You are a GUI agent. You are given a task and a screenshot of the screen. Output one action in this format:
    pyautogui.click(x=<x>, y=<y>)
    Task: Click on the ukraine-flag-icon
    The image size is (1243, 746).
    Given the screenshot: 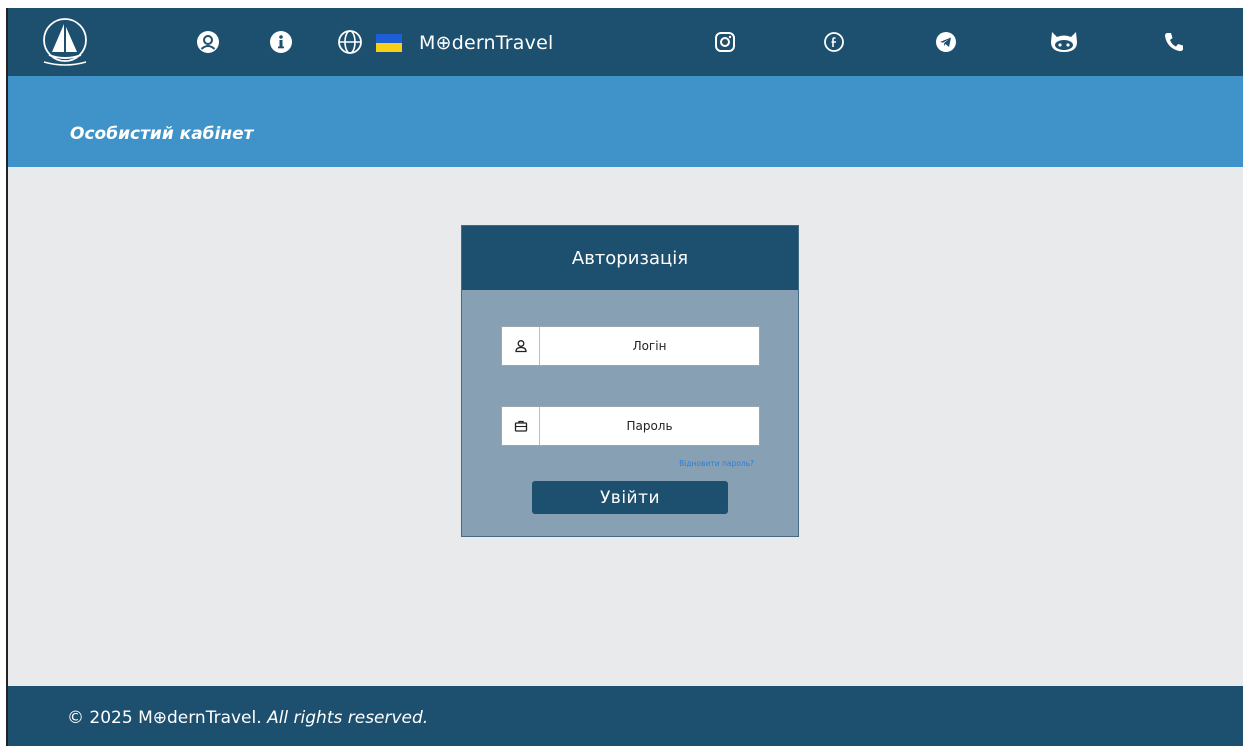 What is the action you would take?
    pyautogui.click(x=389, y=43)
    